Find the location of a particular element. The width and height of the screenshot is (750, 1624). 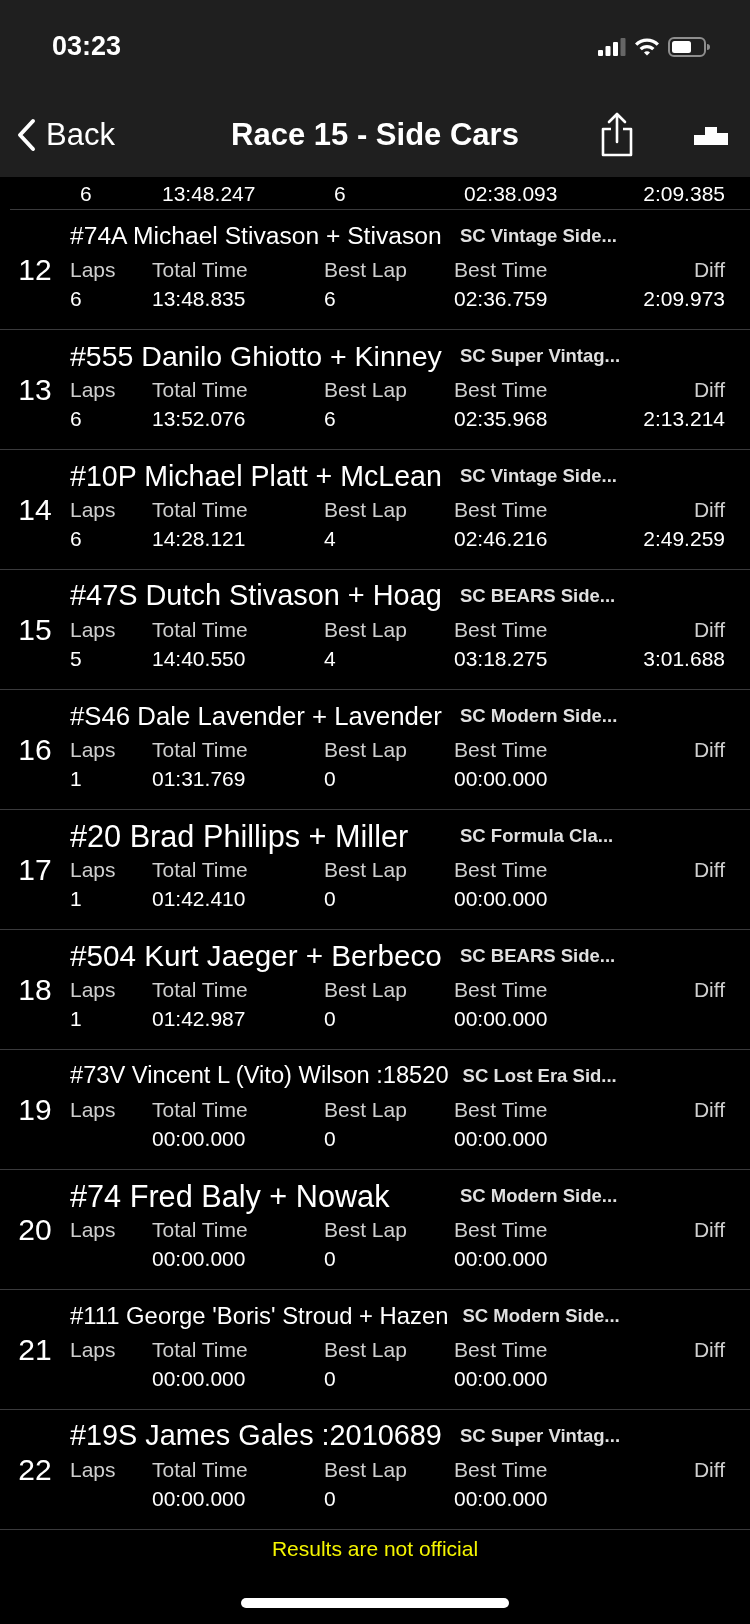

cell-value: 14:28.121 is located at coordinates (199, 538).